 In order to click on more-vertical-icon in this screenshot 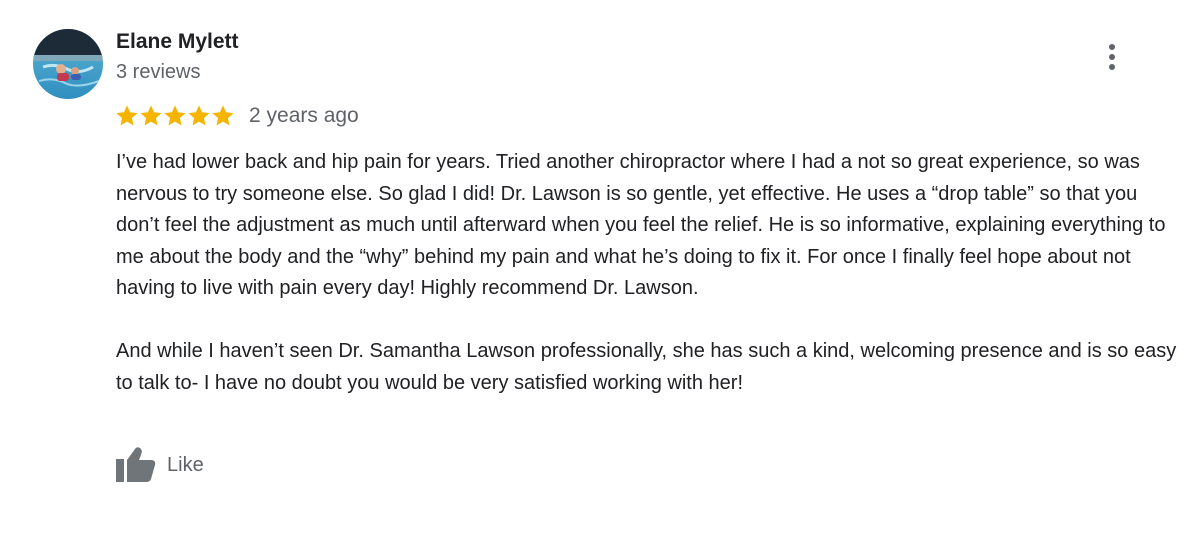, I will do `click(1112, 57)`.